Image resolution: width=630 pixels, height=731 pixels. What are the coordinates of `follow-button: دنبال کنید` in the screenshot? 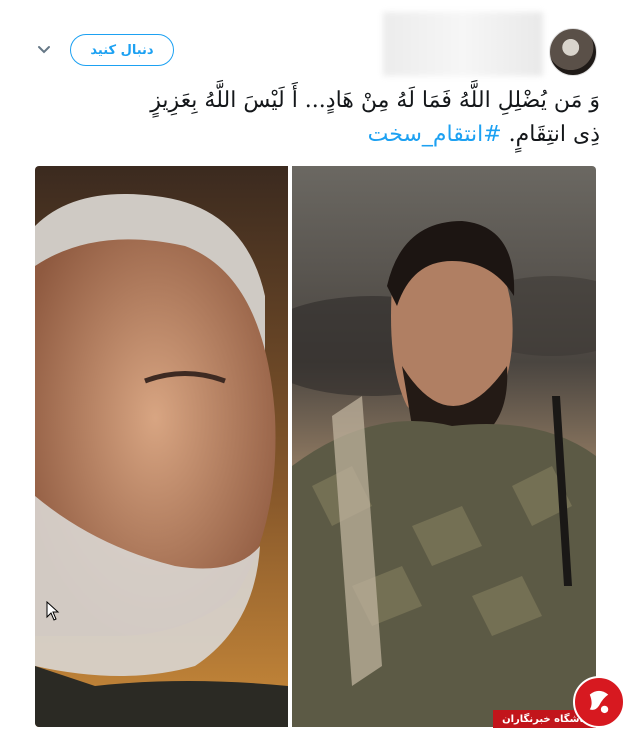 It's located at (122, 50).